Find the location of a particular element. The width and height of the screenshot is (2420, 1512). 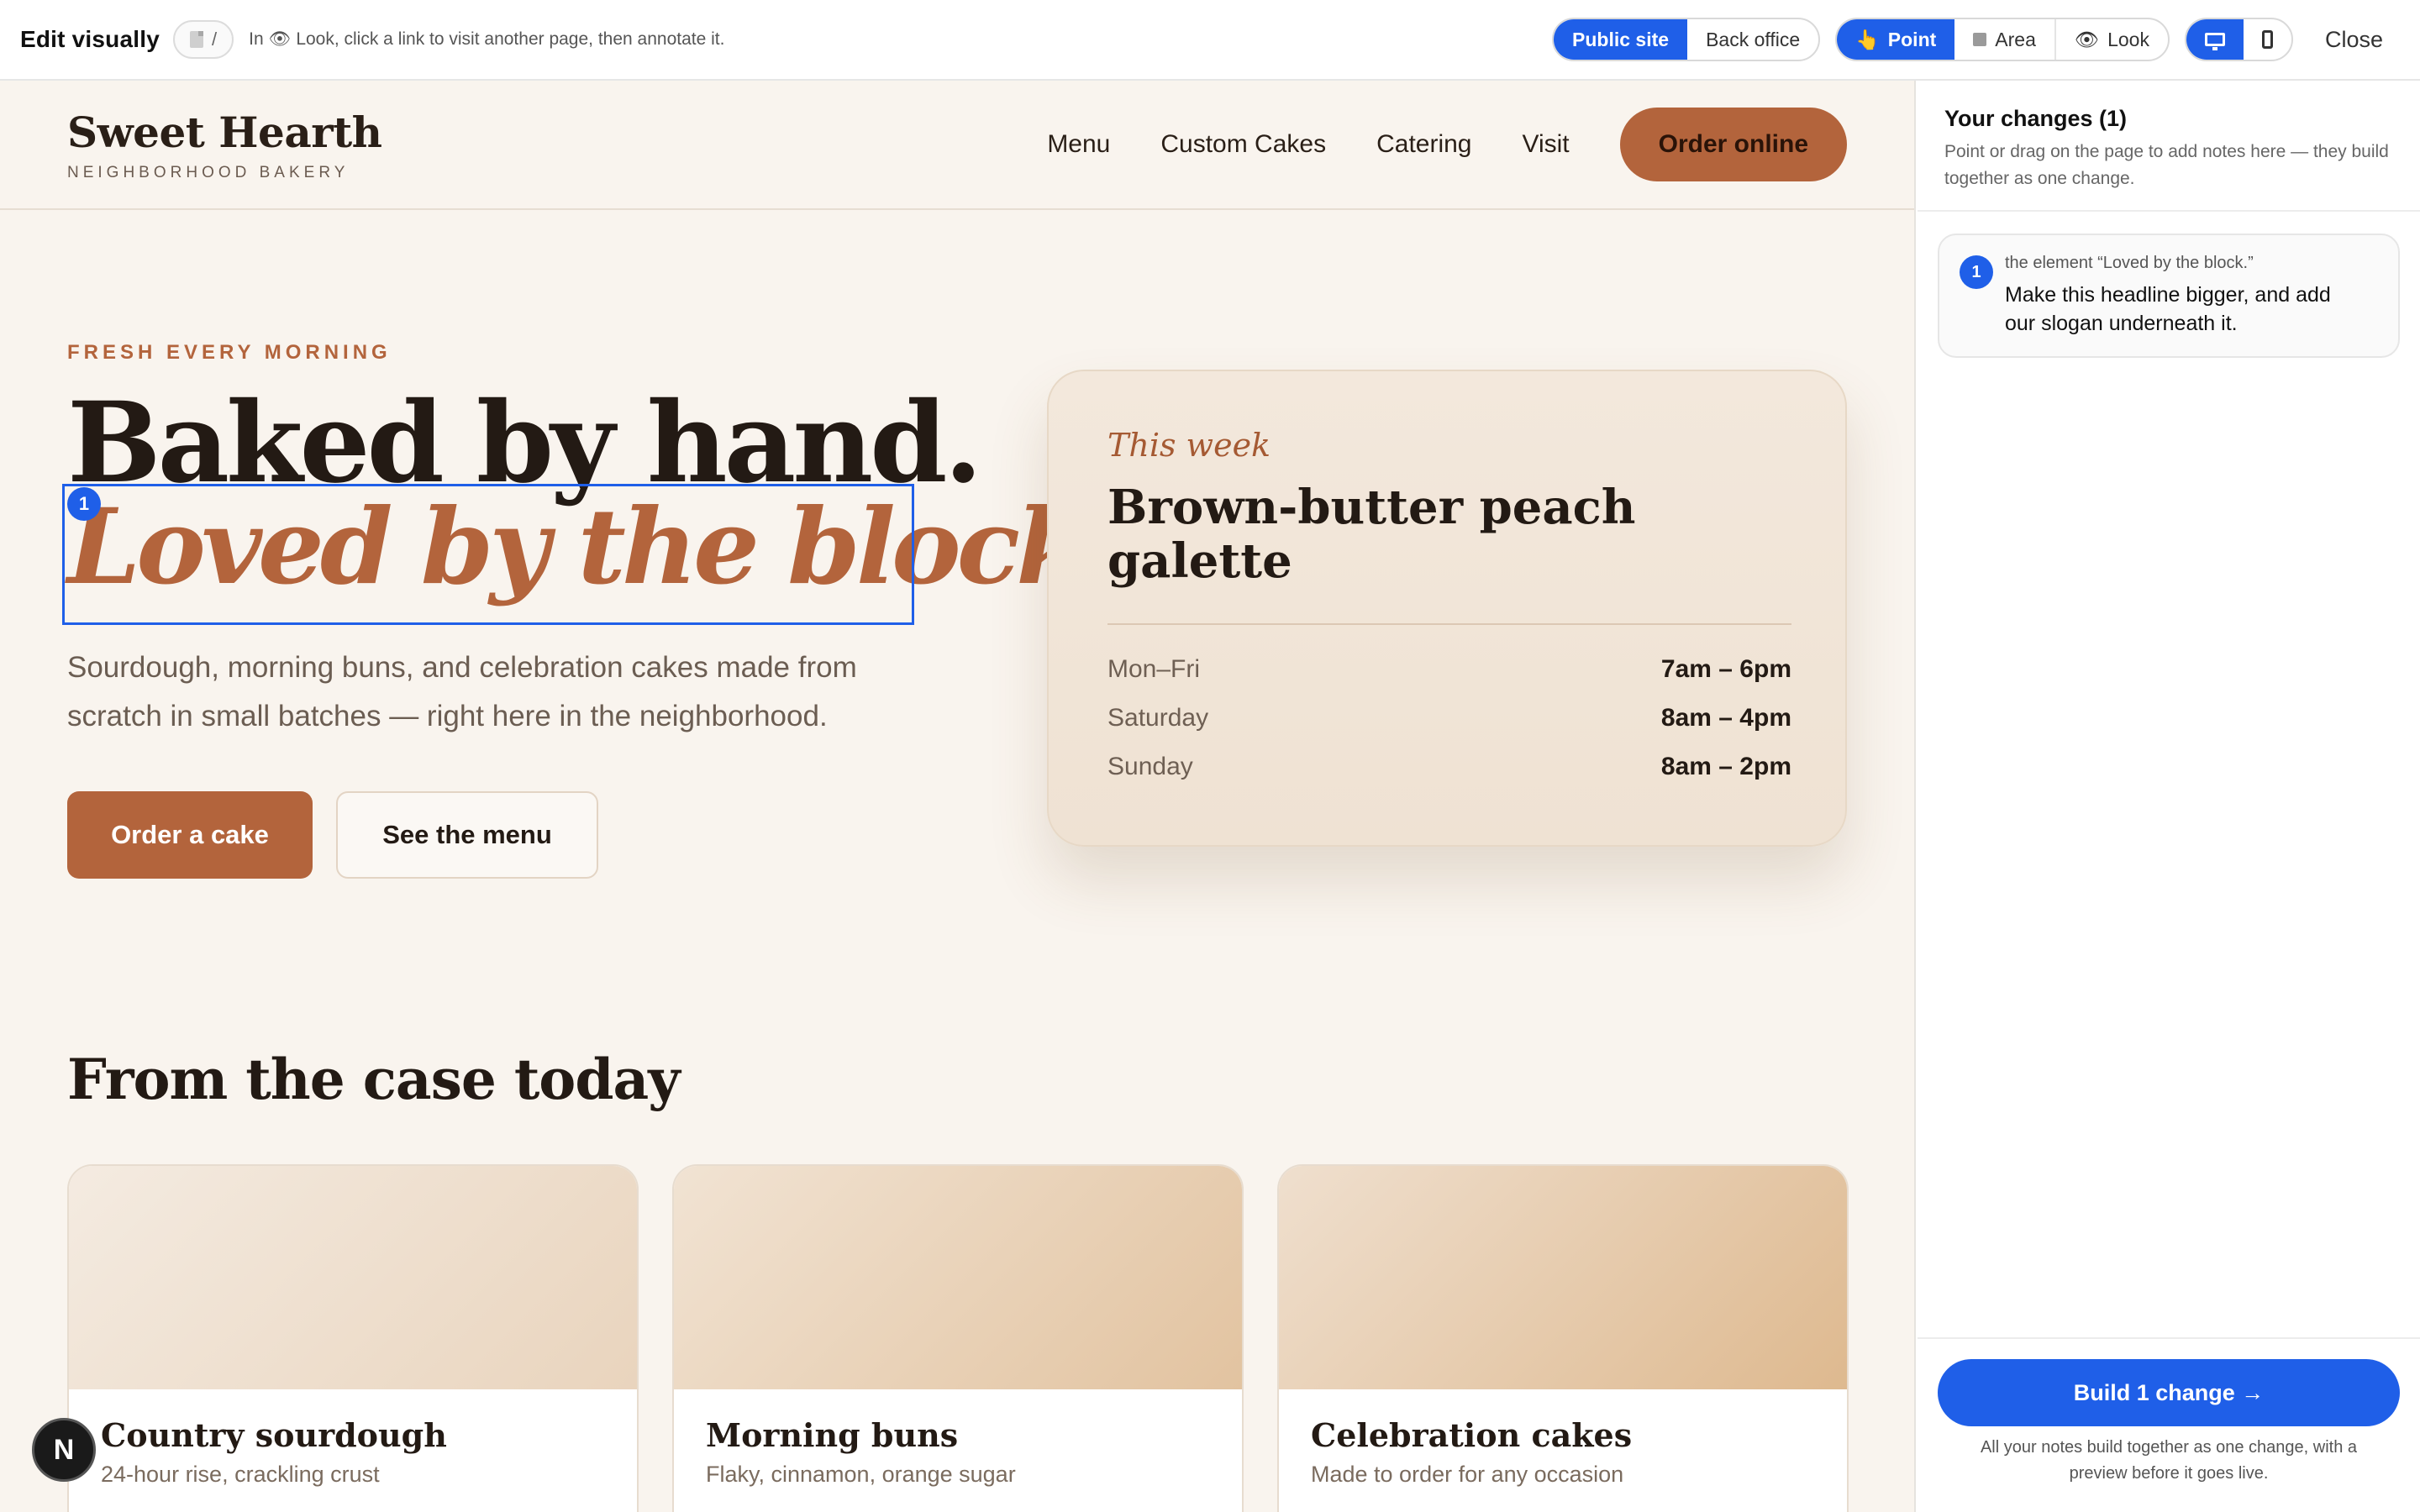

site-toggle: Public site Back office is located at coordinates (1686, 39).